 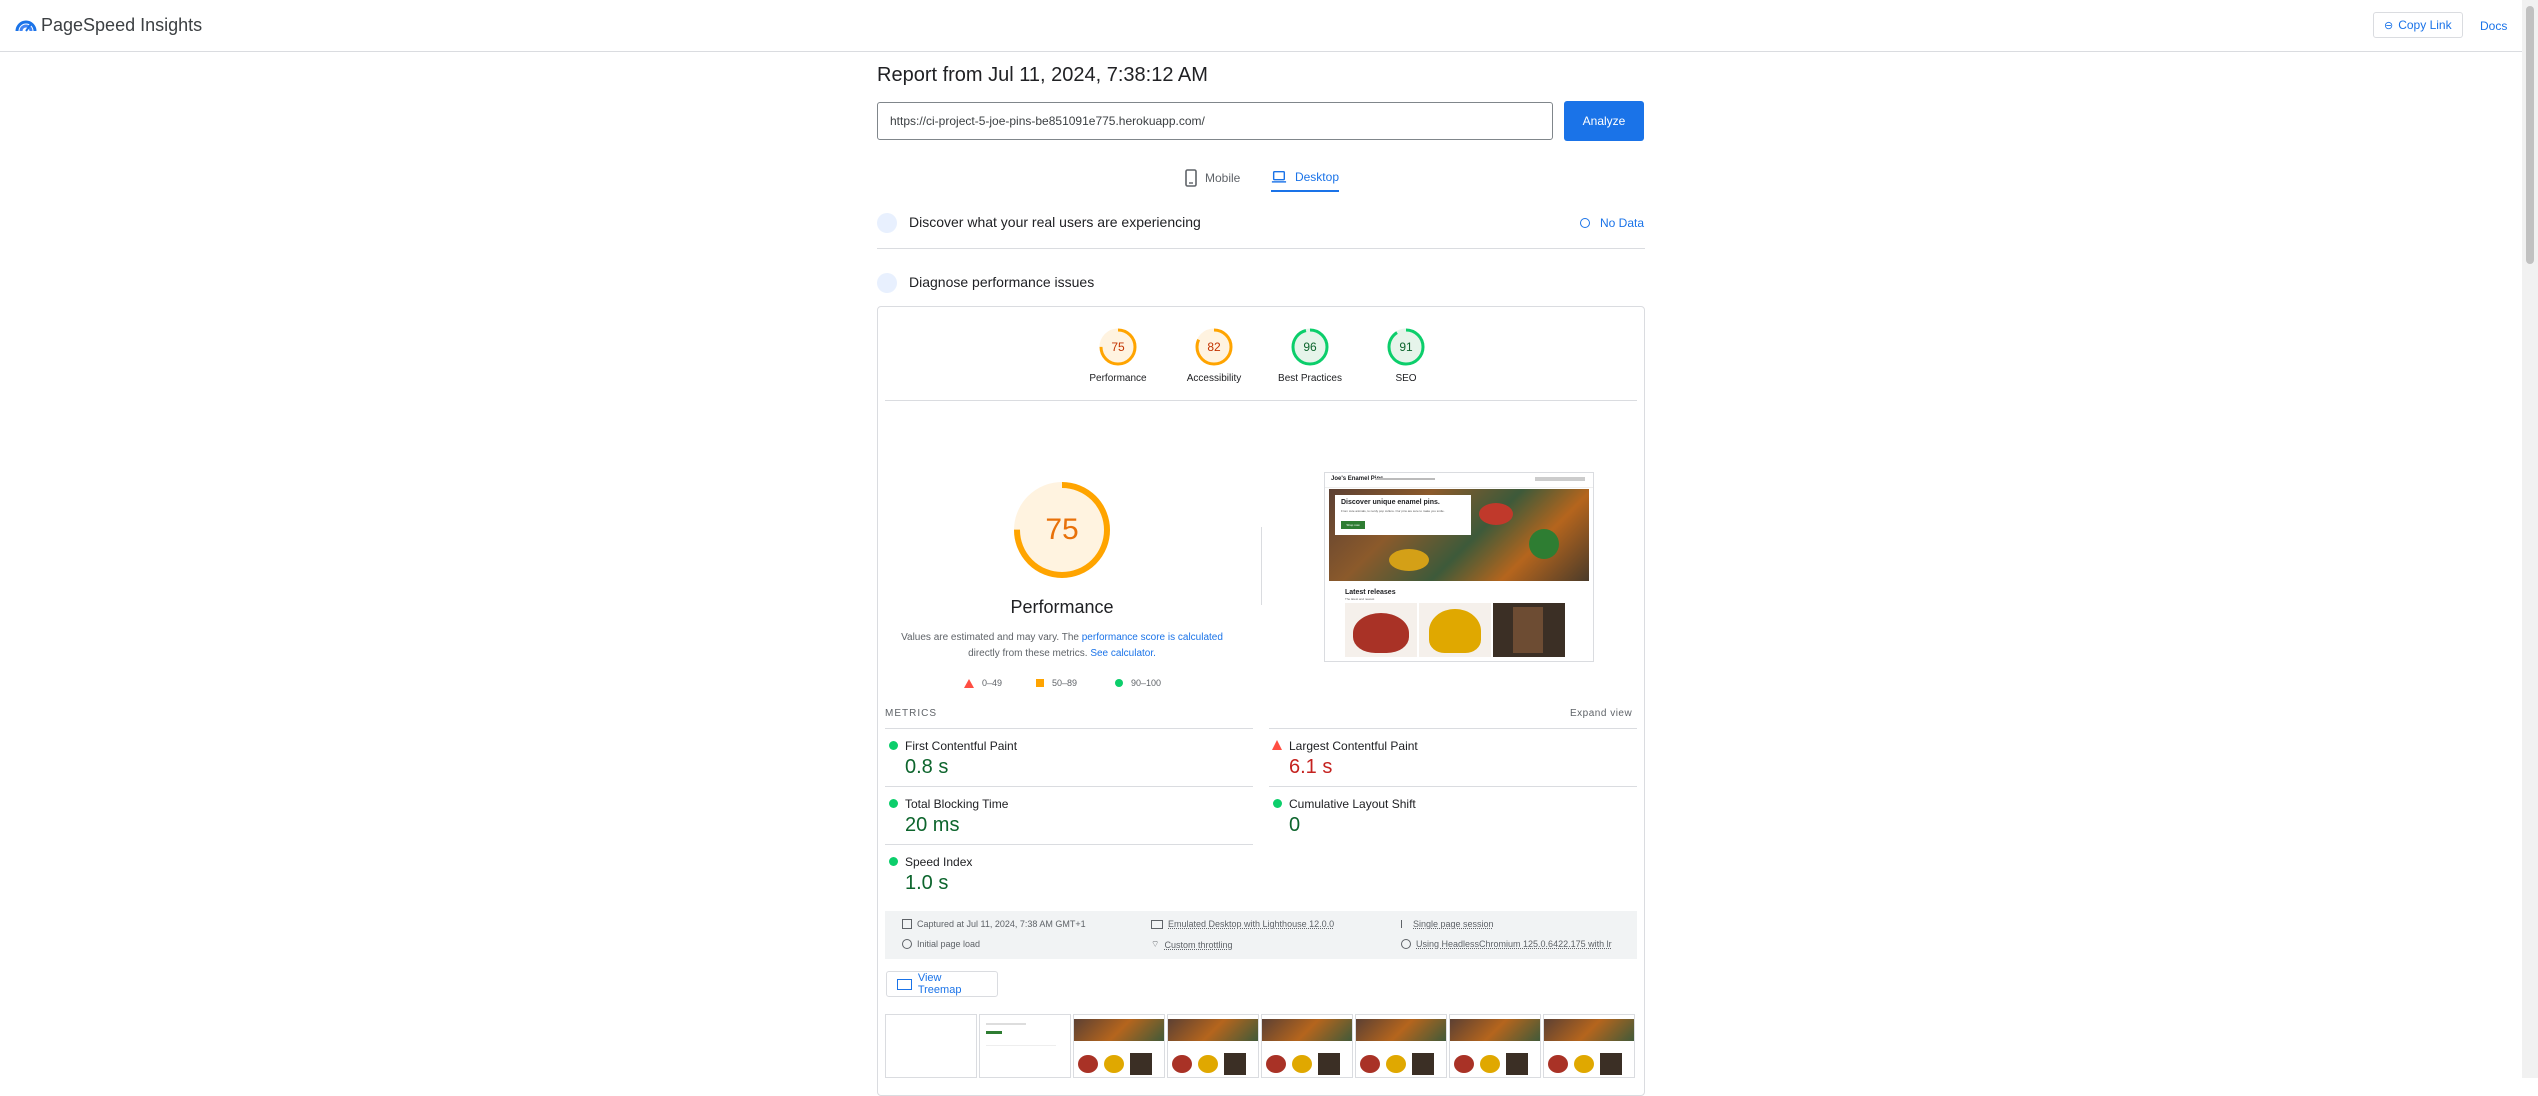 I want to click on score-label: Best Practices, so click(x=1310, y=378).